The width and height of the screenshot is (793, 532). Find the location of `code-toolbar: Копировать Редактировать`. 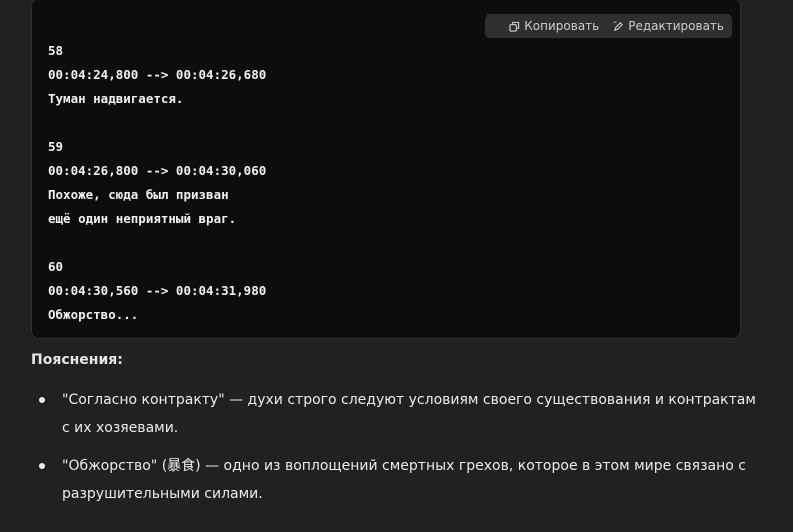

code-toolbar: Копировать Редактировать is located at coordinates (608, 26).